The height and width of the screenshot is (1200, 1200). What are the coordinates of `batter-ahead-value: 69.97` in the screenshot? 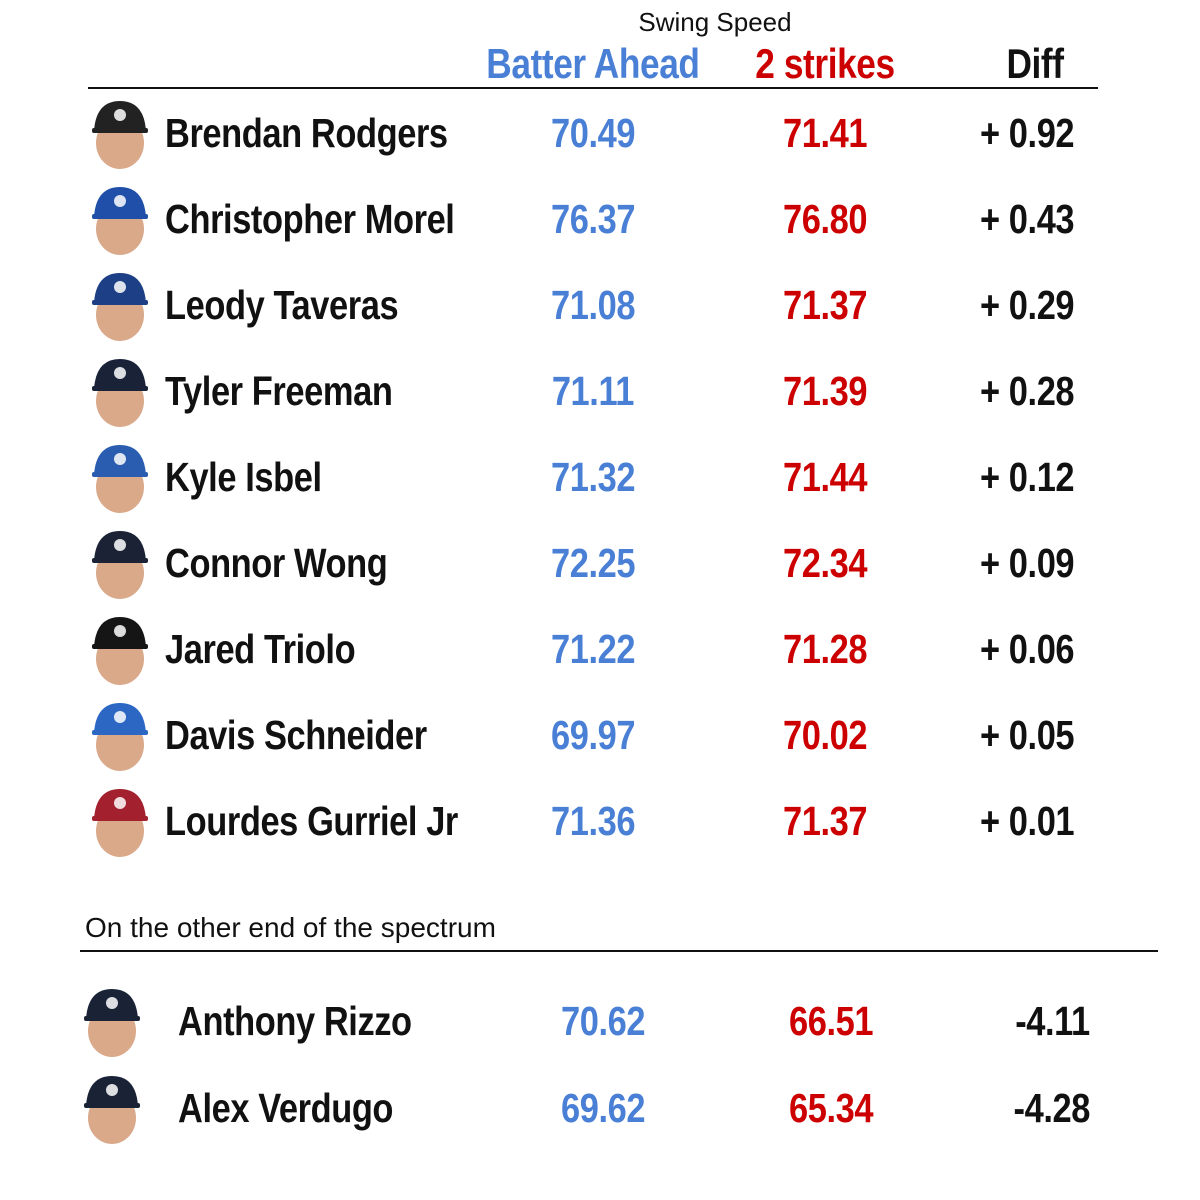 It's located at (593, 735).